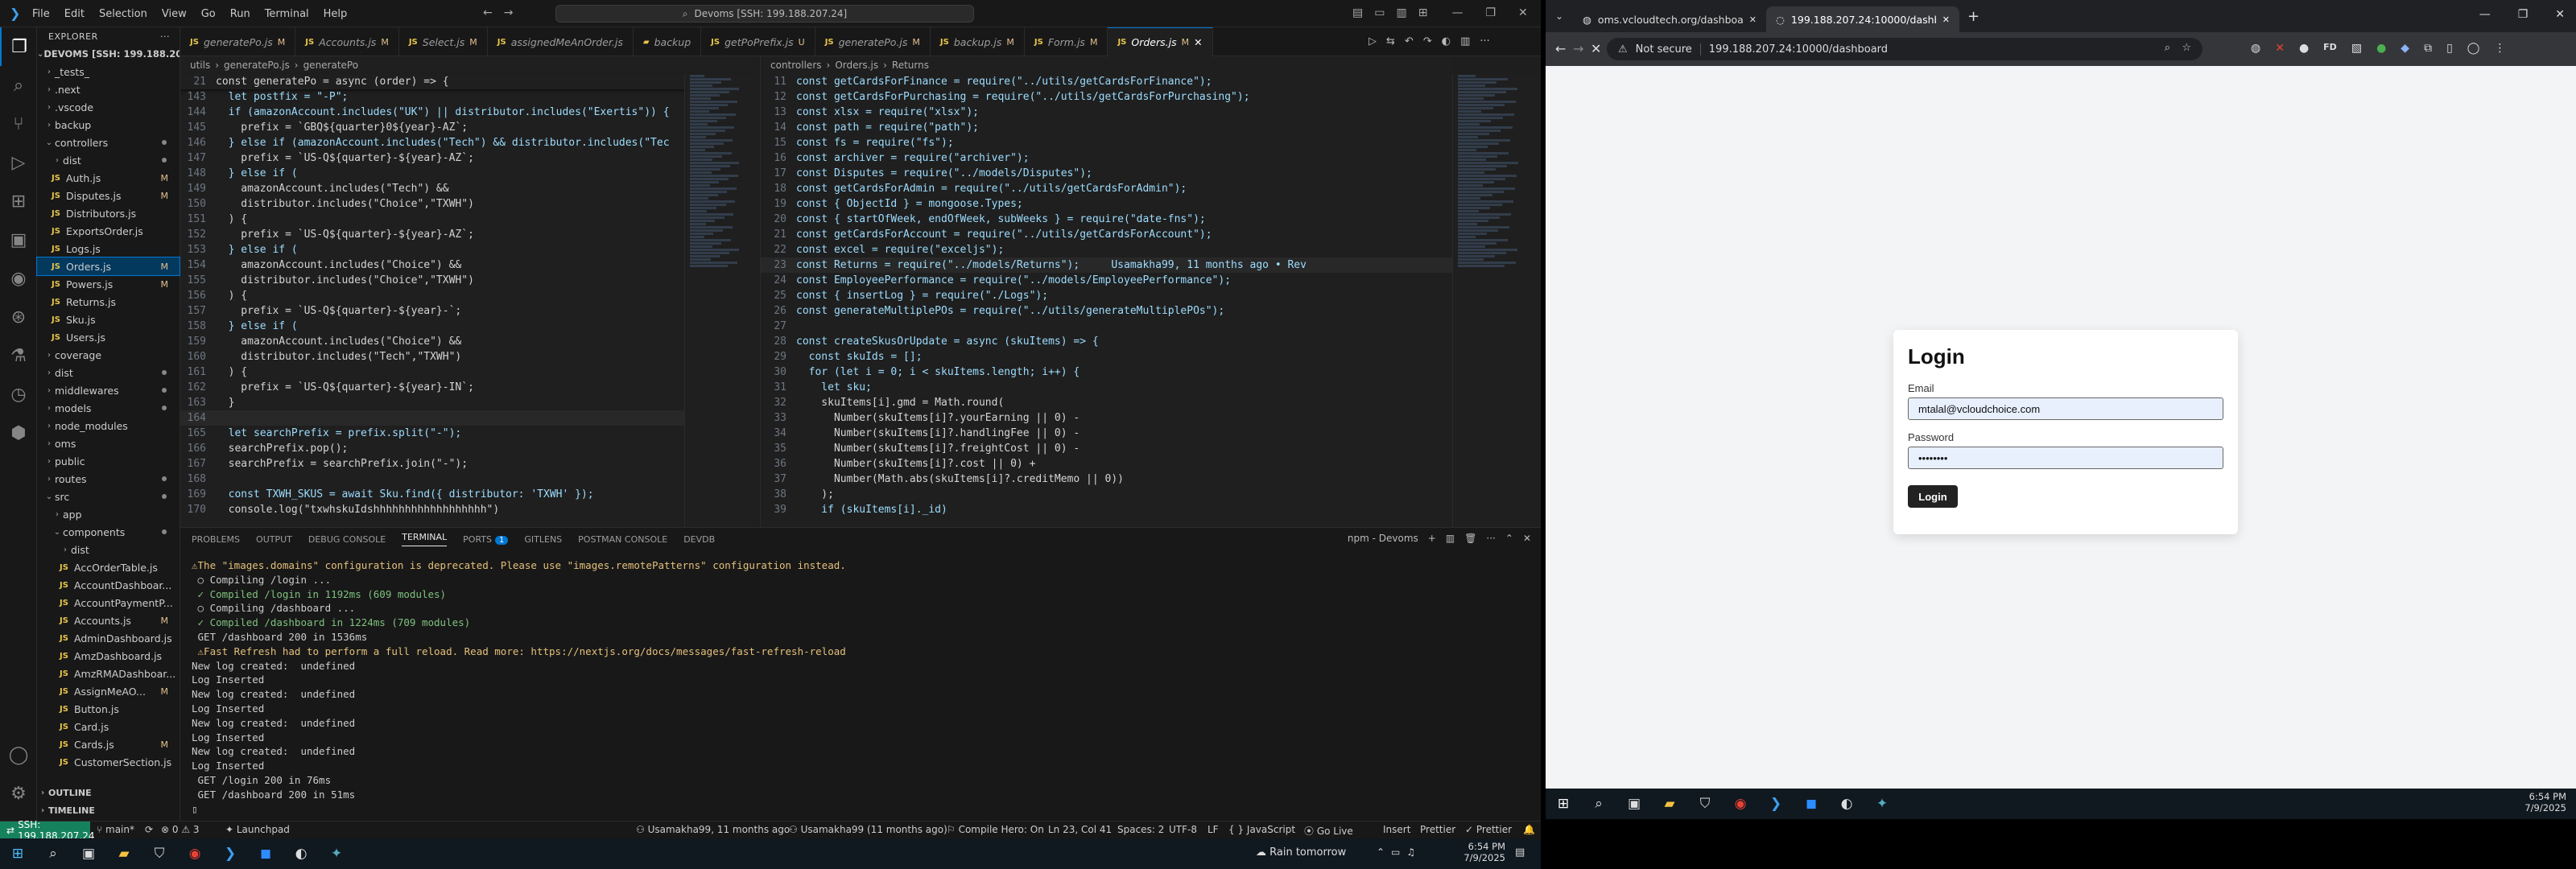 Image resolution: width=2576 pixels, height=869 pixels. I want to click on restore-icon: ❐, so click(1490, 12).